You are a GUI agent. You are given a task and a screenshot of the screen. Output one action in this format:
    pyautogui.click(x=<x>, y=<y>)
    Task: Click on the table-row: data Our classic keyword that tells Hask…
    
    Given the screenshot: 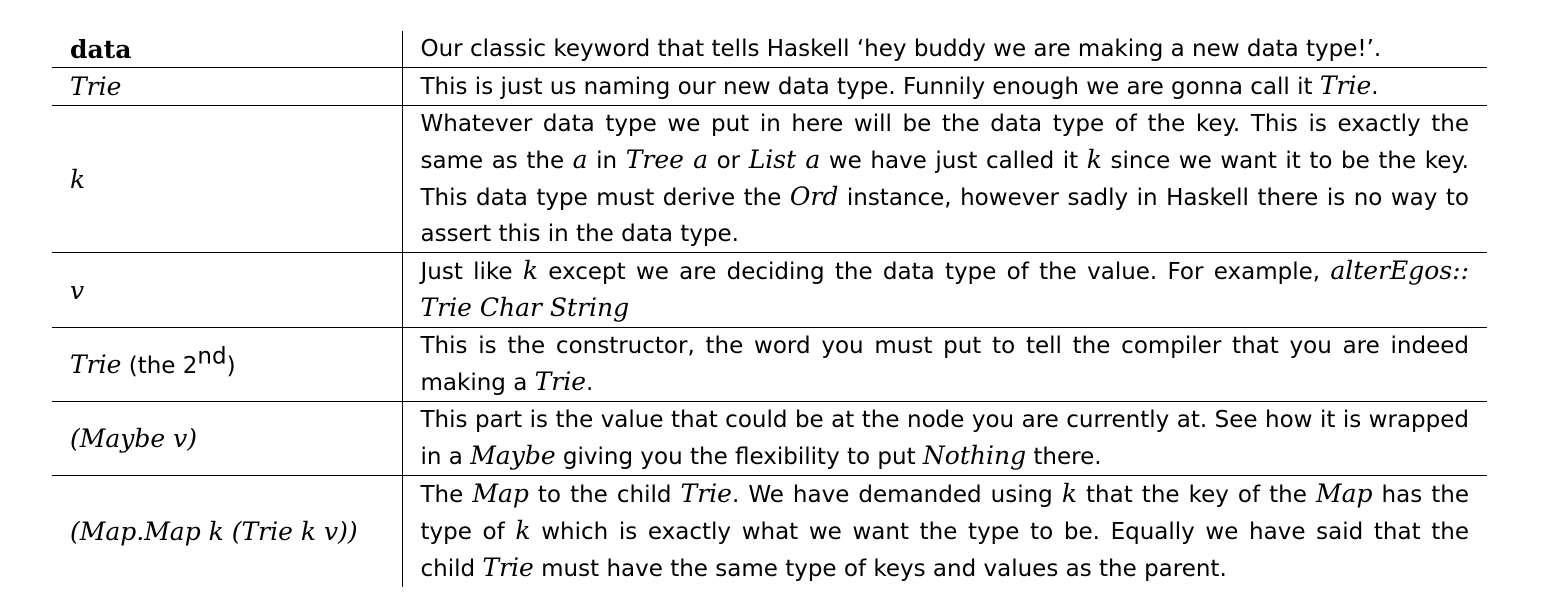 What is the action you would take?
    pyautogui.click(x=769, y=49)
    